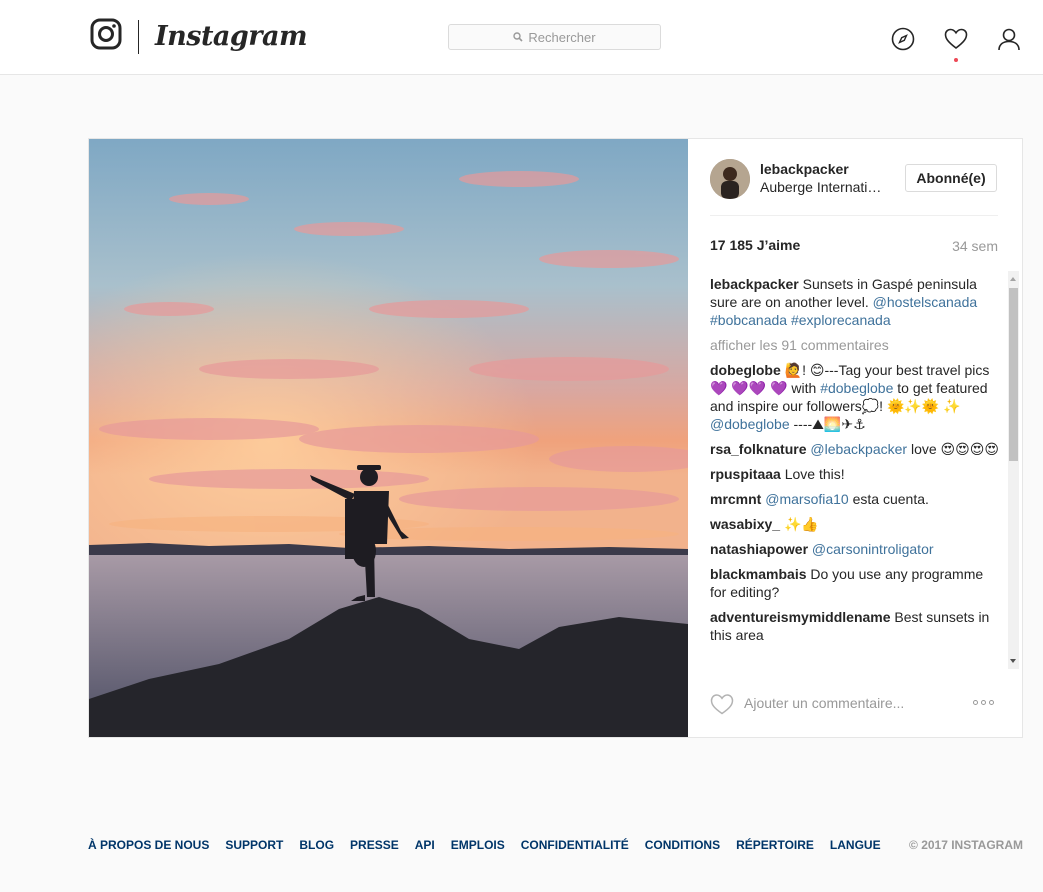 The image size is (1043, 892). Describe the element at coordinates (730, 179) in the screenshot. I see `avatar` at that location.